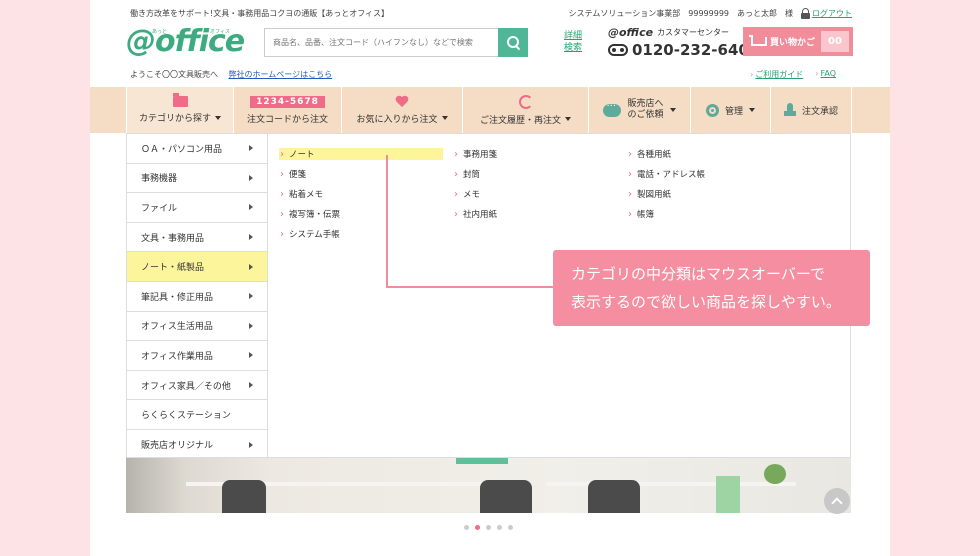 The width and height of the screenshot is (980, 556). Describe the element at coordinates (402, 102) in the screenshot. I see `heart-icon` at that location.